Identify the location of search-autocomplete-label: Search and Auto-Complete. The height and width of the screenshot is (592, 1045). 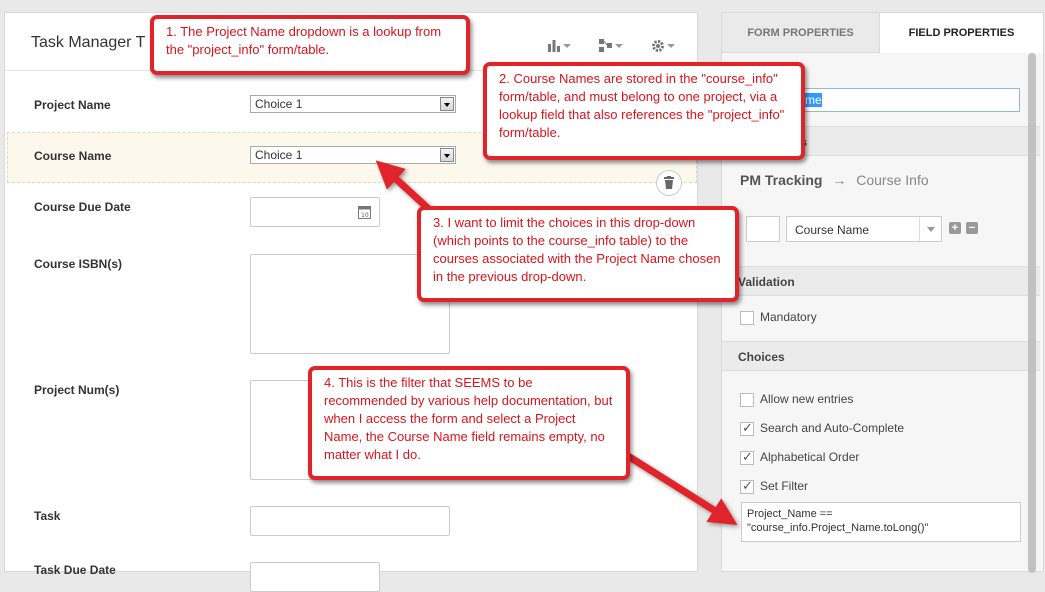
(832, 428).